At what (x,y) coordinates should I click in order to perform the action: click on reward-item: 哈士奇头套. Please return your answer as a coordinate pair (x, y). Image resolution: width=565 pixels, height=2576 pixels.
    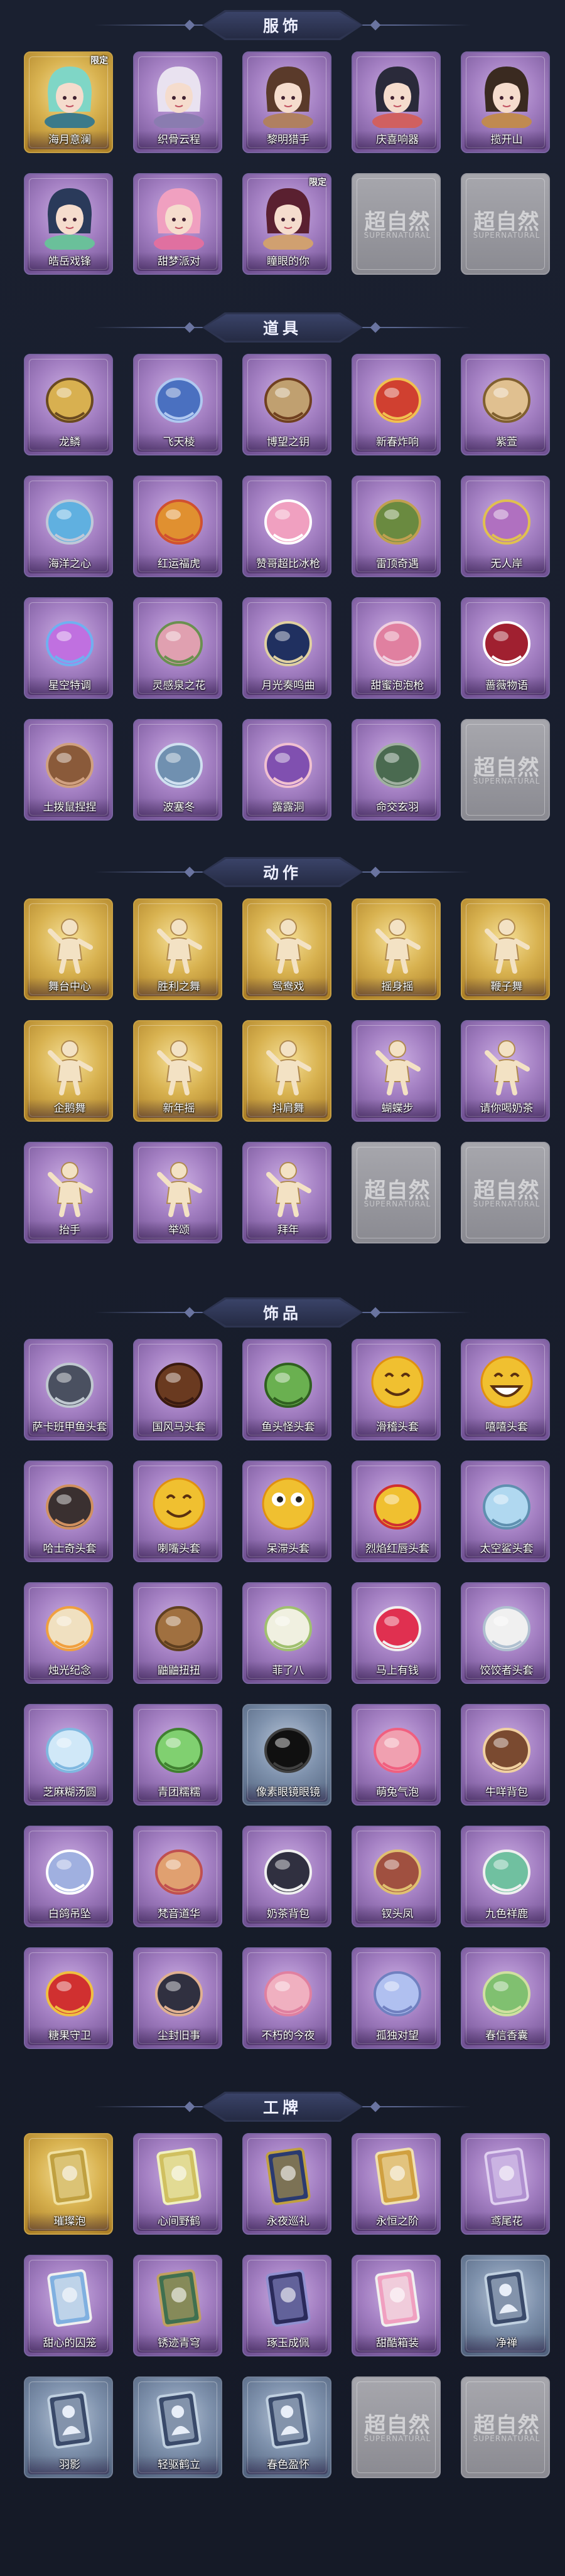
    Looking at the image, I should click on (68, 1511).